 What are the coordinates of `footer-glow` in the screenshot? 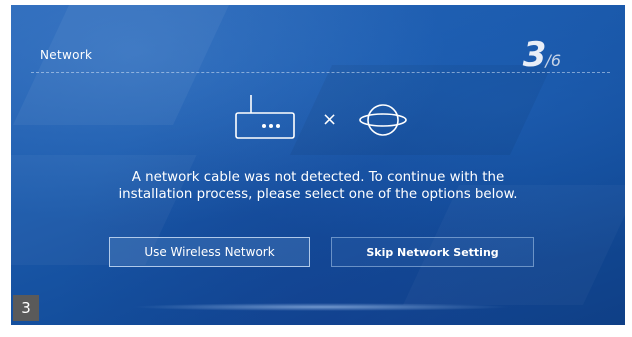 It's located at (321, 307).